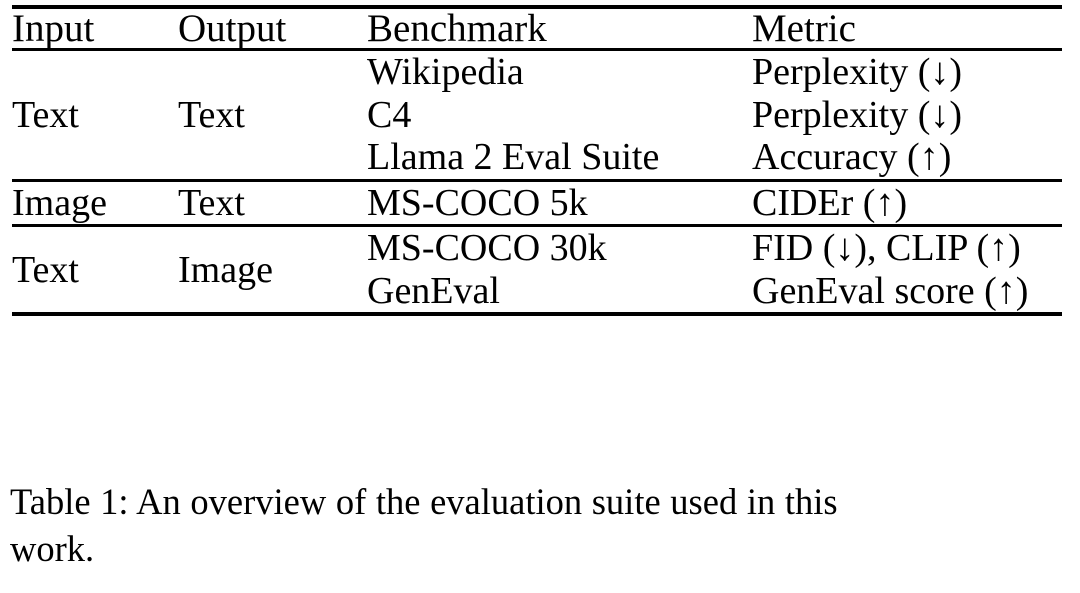 The height and width of the screenshot is (593, 1080). I want to click on table-row-group-image-text: Image Text MS-COCO 5k CIDEr (↑), so click(537, 204).